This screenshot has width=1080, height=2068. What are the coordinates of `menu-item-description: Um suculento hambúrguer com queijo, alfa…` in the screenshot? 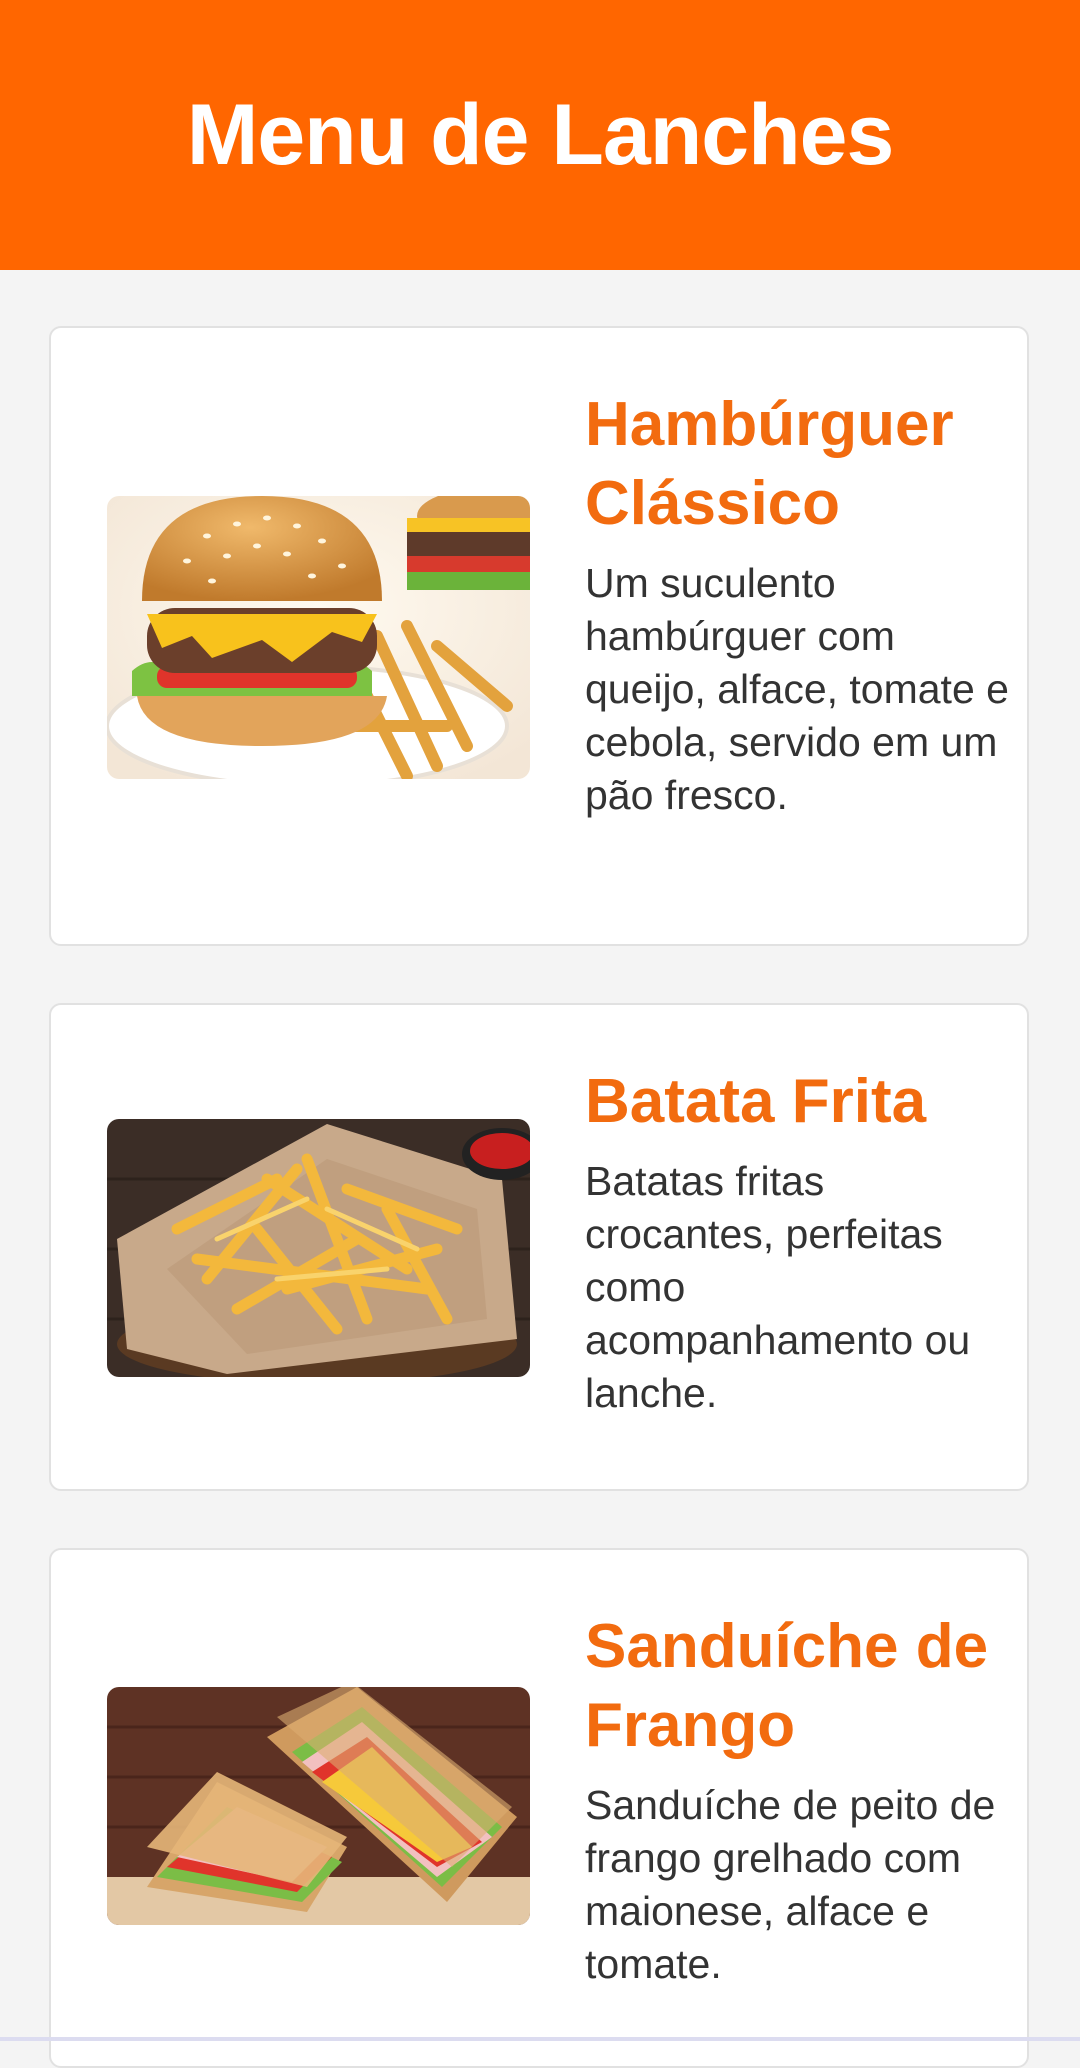 It's located at (797, 689).